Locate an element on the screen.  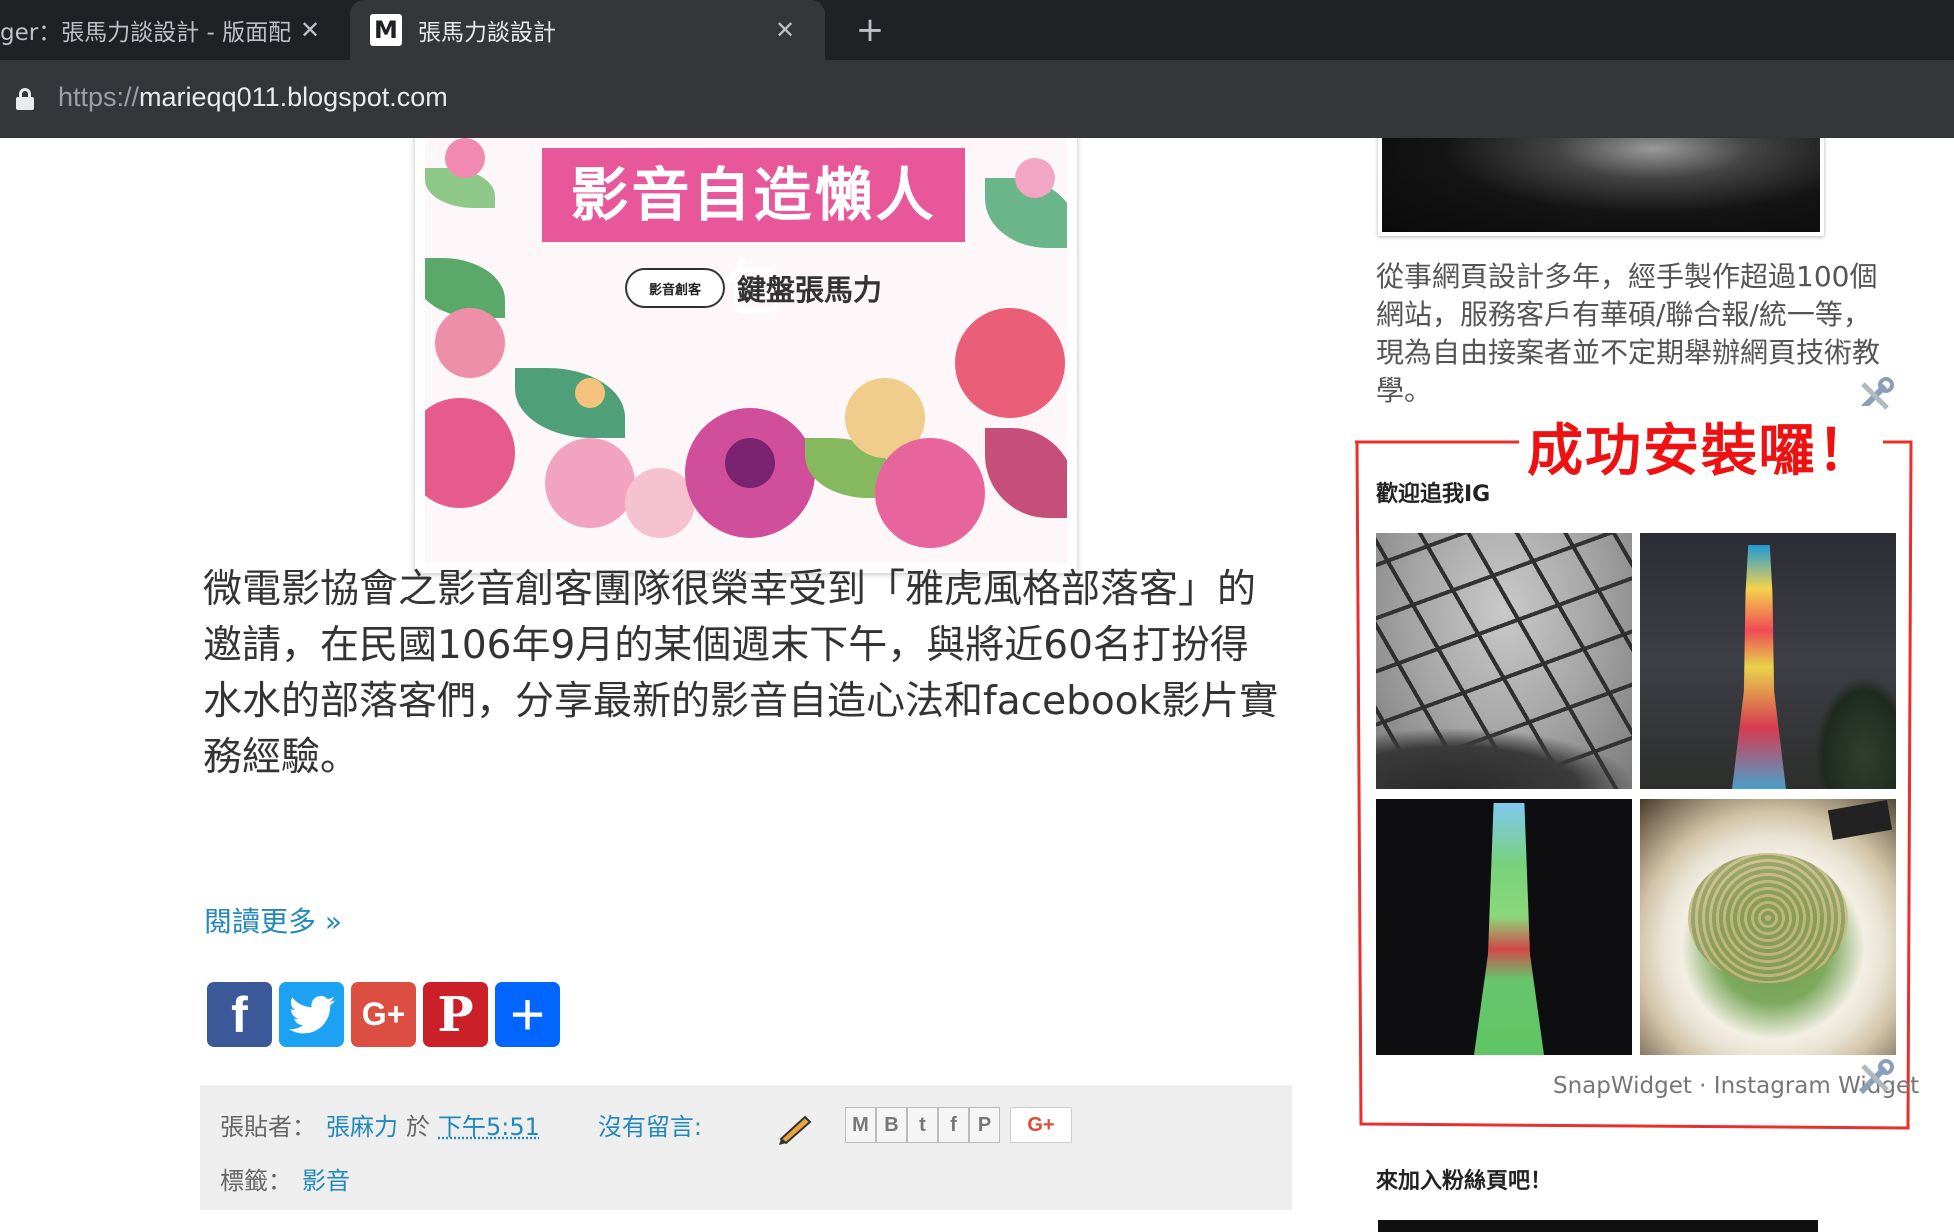
success-annotation: 成功安裝囉！ is located at coordinates (1701, 446).